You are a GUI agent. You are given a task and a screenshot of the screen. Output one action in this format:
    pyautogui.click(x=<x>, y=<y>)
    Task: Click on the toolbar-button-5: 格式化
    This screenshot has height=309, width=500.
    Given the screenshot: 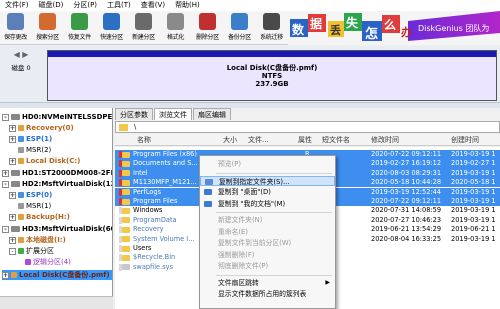 What is the action you would take?
    pyautogui.click(x=175, y=28)
    